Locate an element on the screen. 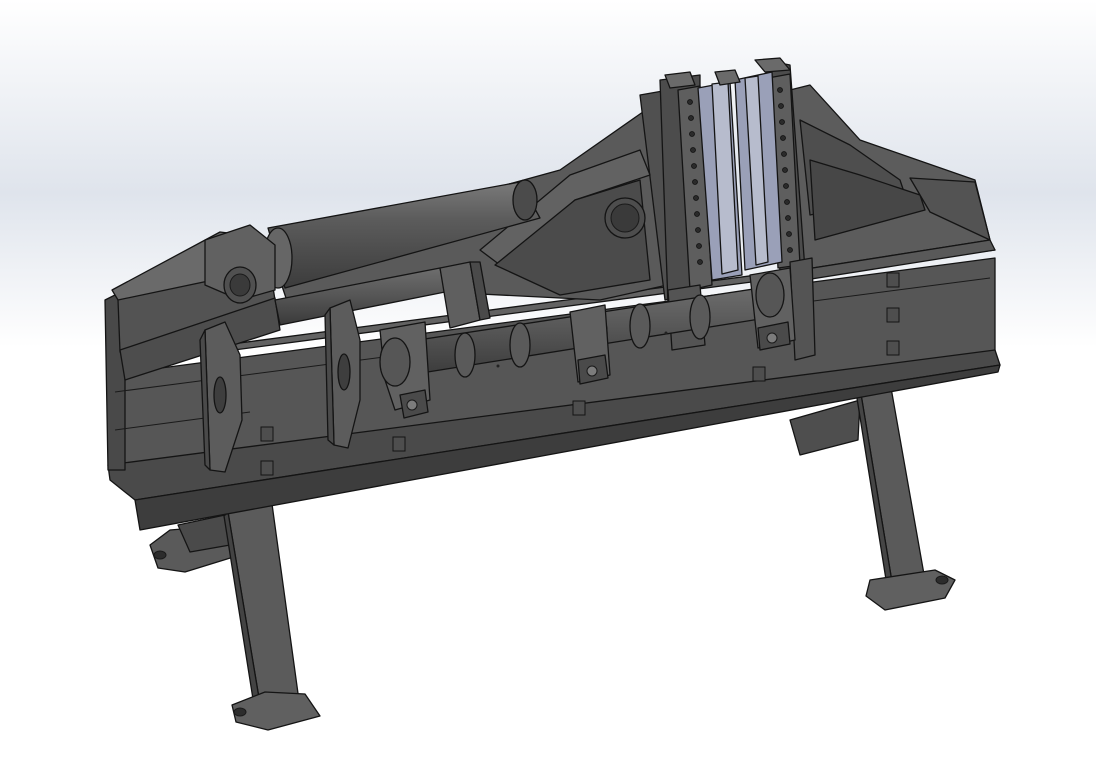 The image size is (1096, 772). shaft-clamp-right is located at coordinates (772, 309).